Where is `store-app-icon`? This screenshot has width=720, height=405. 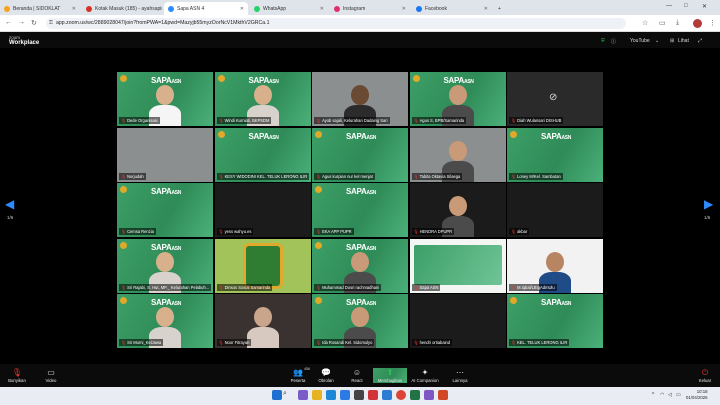
store-app-icon is located at coordinates (359, 395).